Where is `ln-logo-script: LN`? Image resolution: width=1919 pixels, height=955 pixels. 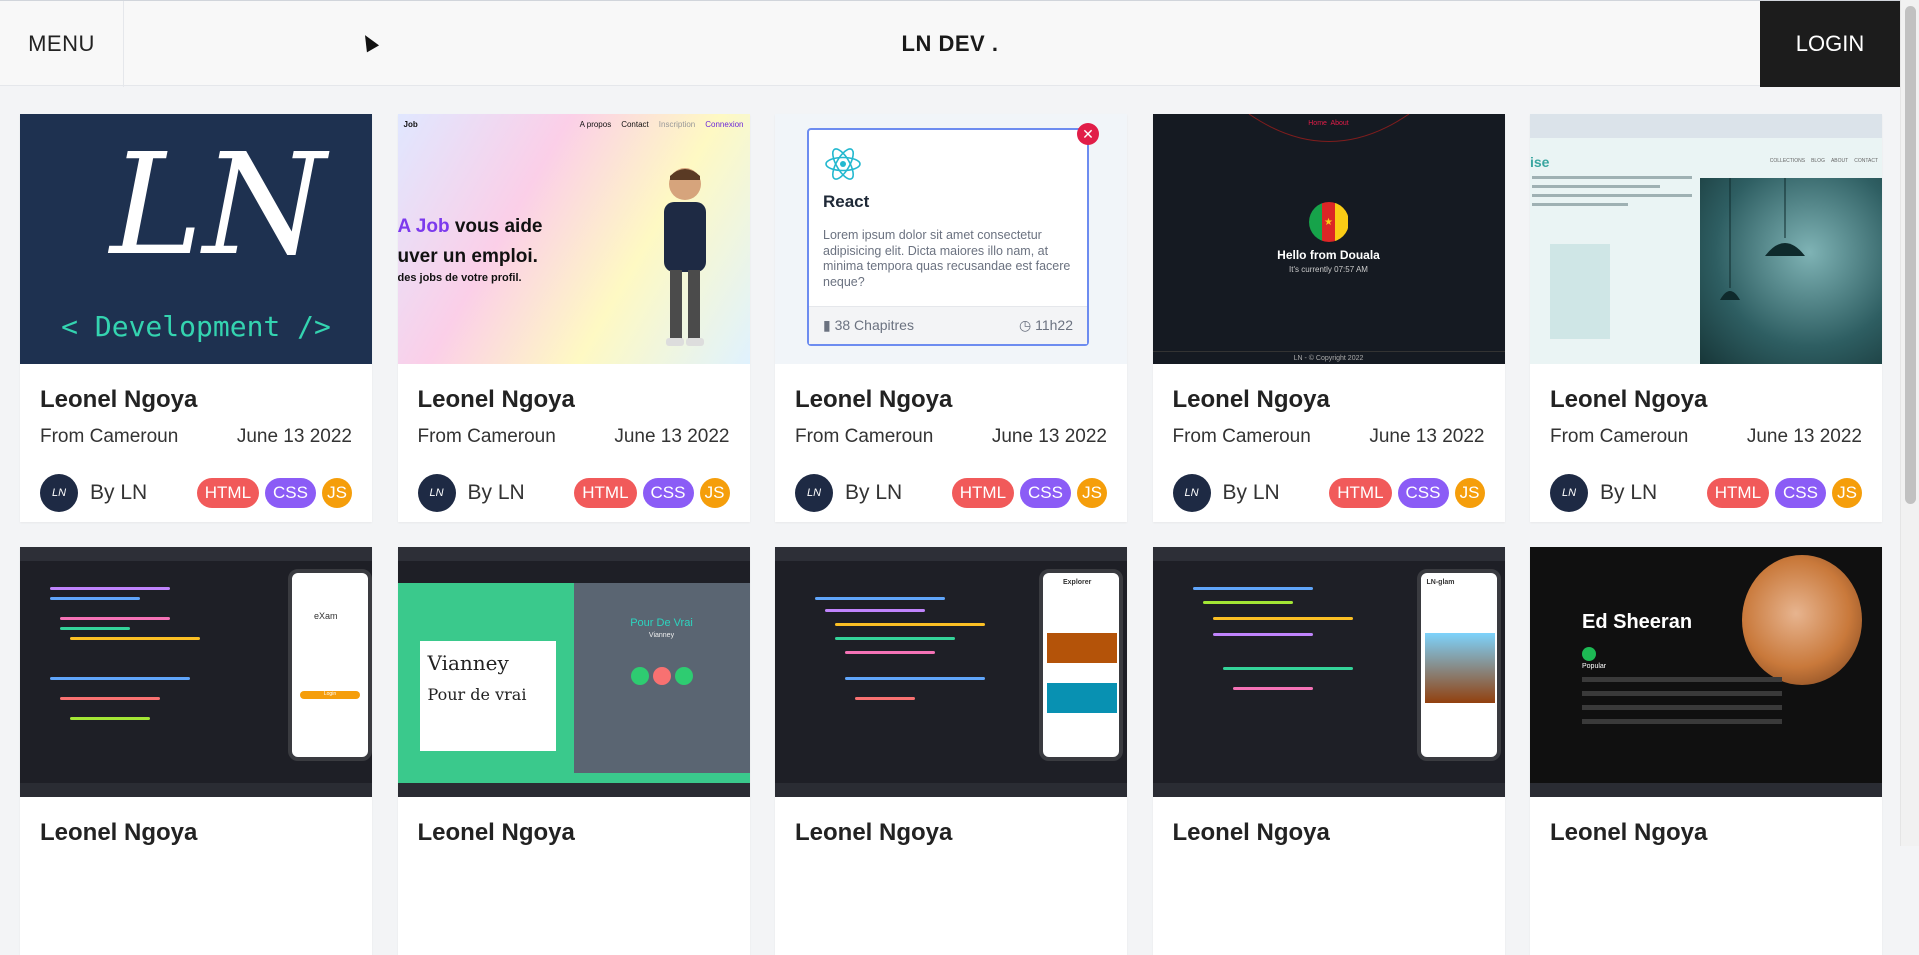 ln-logo-script: LN is located at coordinates (218, 205).